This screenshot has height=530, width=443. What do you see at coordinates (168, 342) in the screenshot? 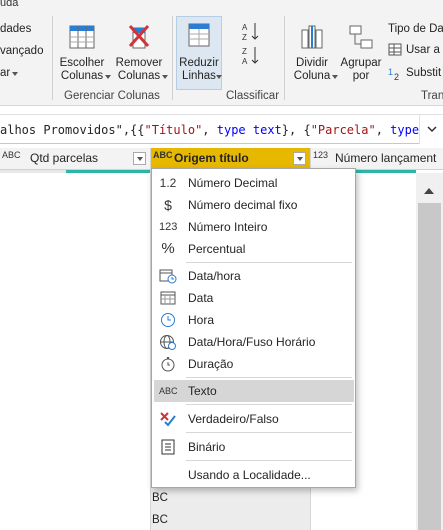
I see `globe-clock-icon` at bounding box center [168, 342].